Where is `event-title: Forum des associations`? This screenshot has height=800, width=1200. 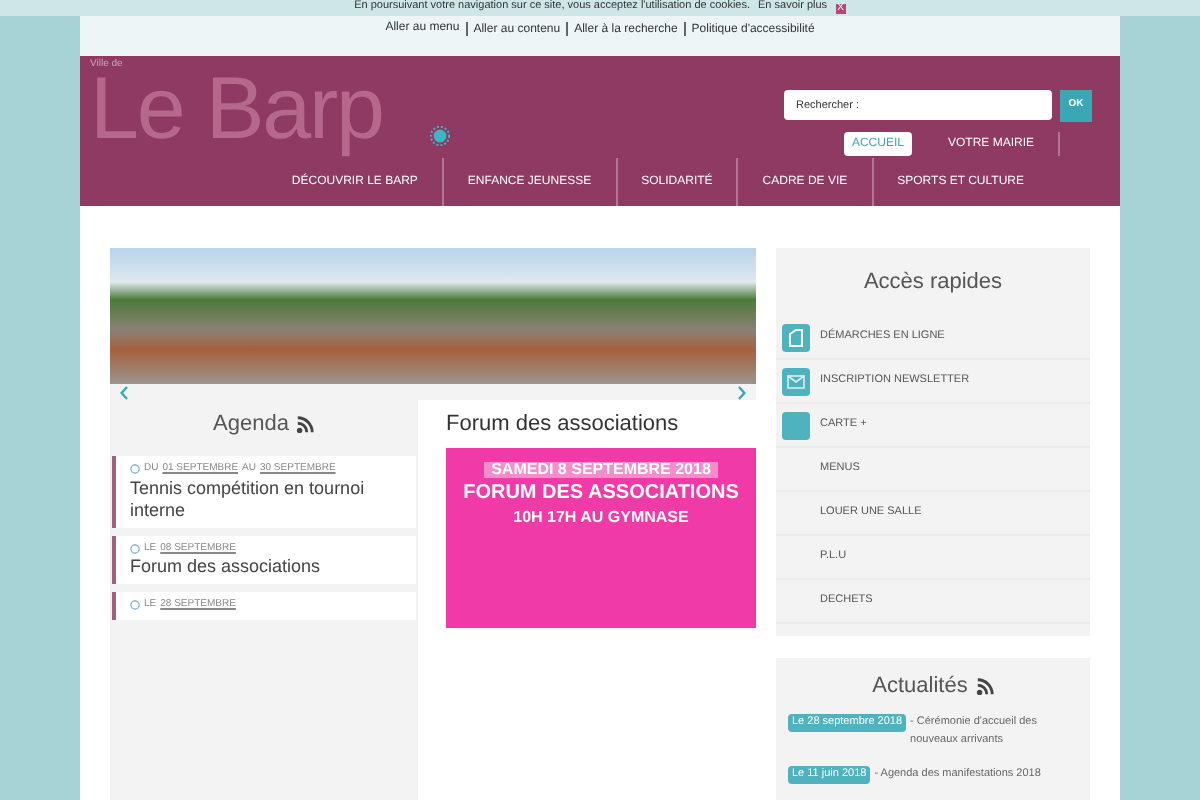 event-title: Forum des associations is located at coordinates (266, 567).